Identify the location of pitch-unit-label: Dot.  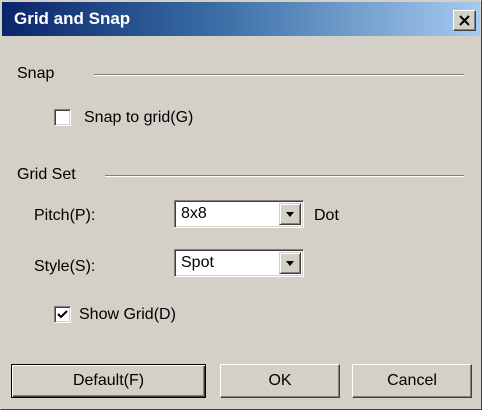
(326, 215).